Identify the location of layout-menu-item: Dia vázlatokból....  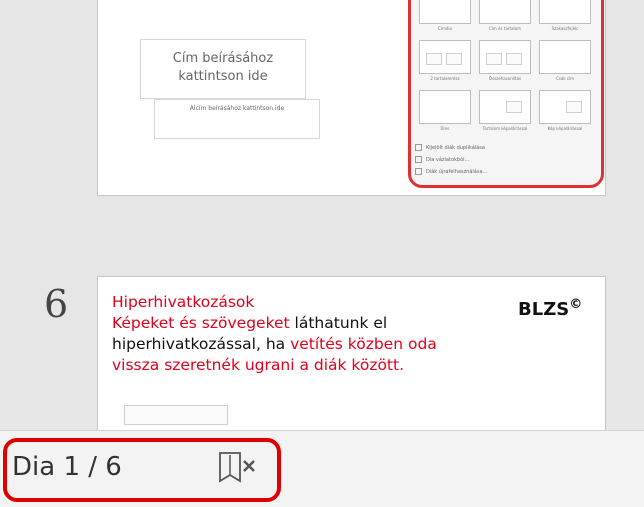
(442, 159).